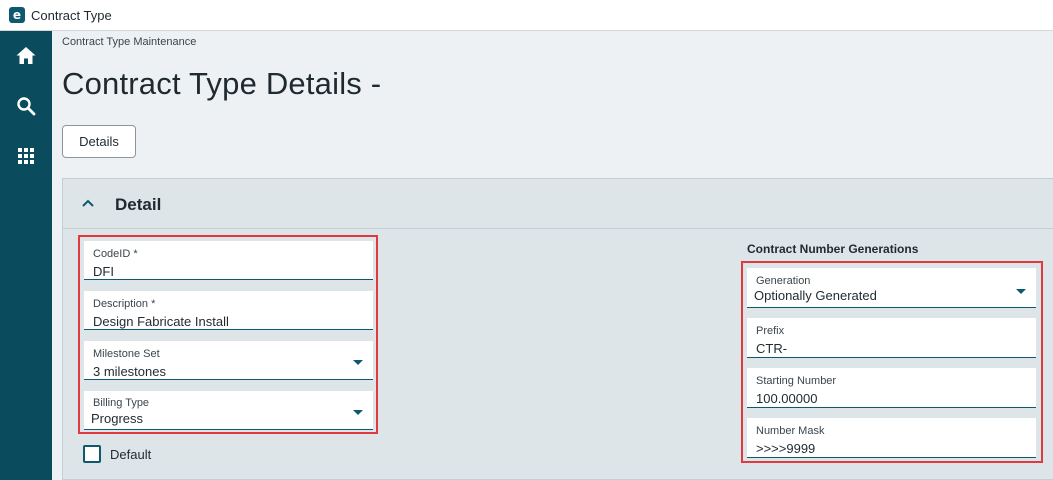  What do you see at coordinates (222, 83) in the screenshot?
I see `page-title: Contract Type Details -` at bounding box center [222, 83].